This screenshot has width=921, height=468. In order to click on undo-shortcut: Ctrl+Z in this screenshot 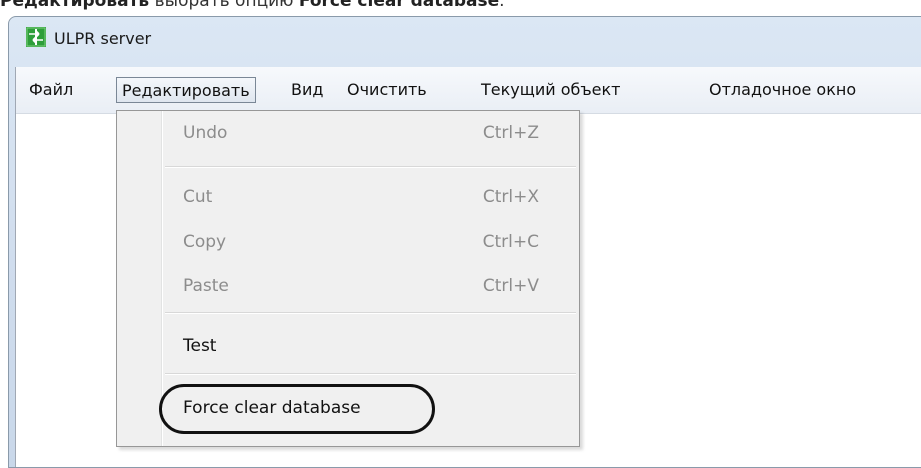, I will do `click(510, 133)`.